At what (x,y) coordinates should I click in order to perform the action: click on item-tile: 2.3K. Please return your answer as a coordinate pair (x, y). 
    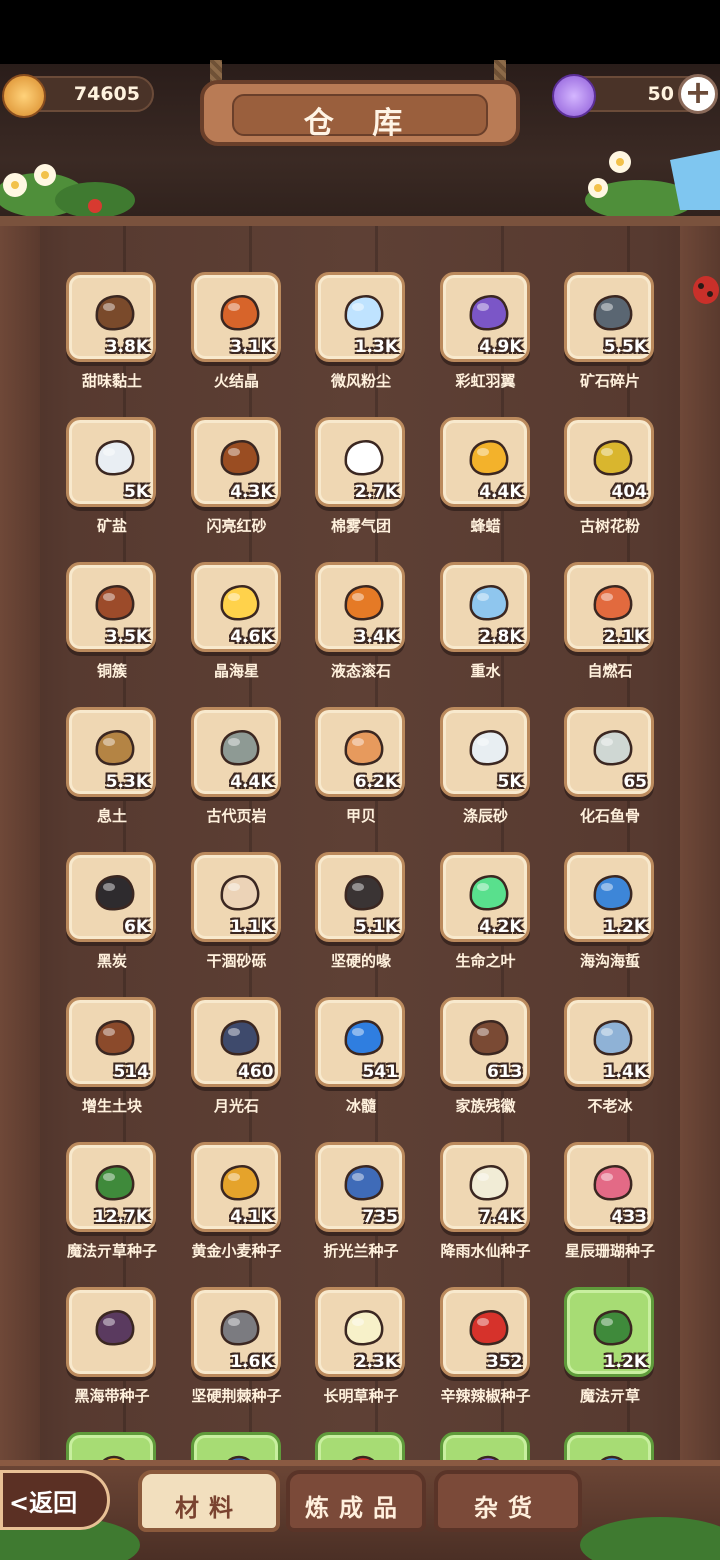
    Looking at the image, I should click on (360, 1332).